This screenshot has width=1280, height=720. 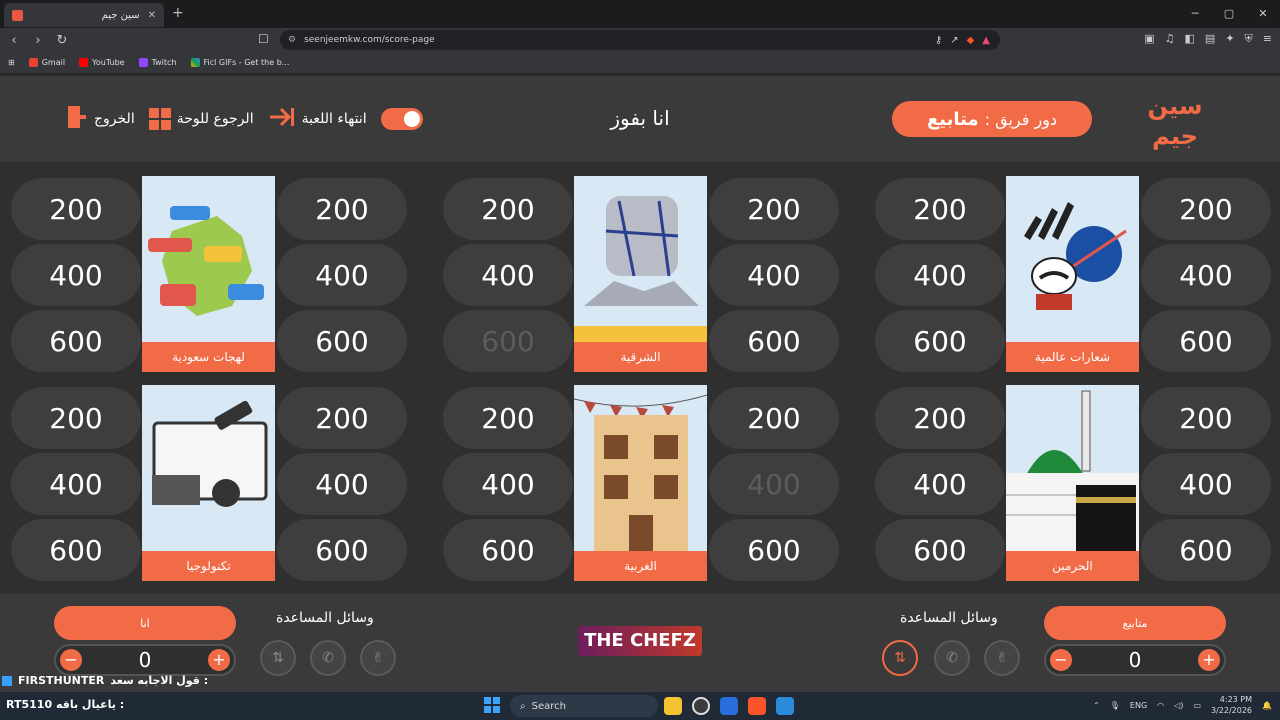 I want to click on end-game-button: انتهاء اللعبة, so click(x=317, y=119).